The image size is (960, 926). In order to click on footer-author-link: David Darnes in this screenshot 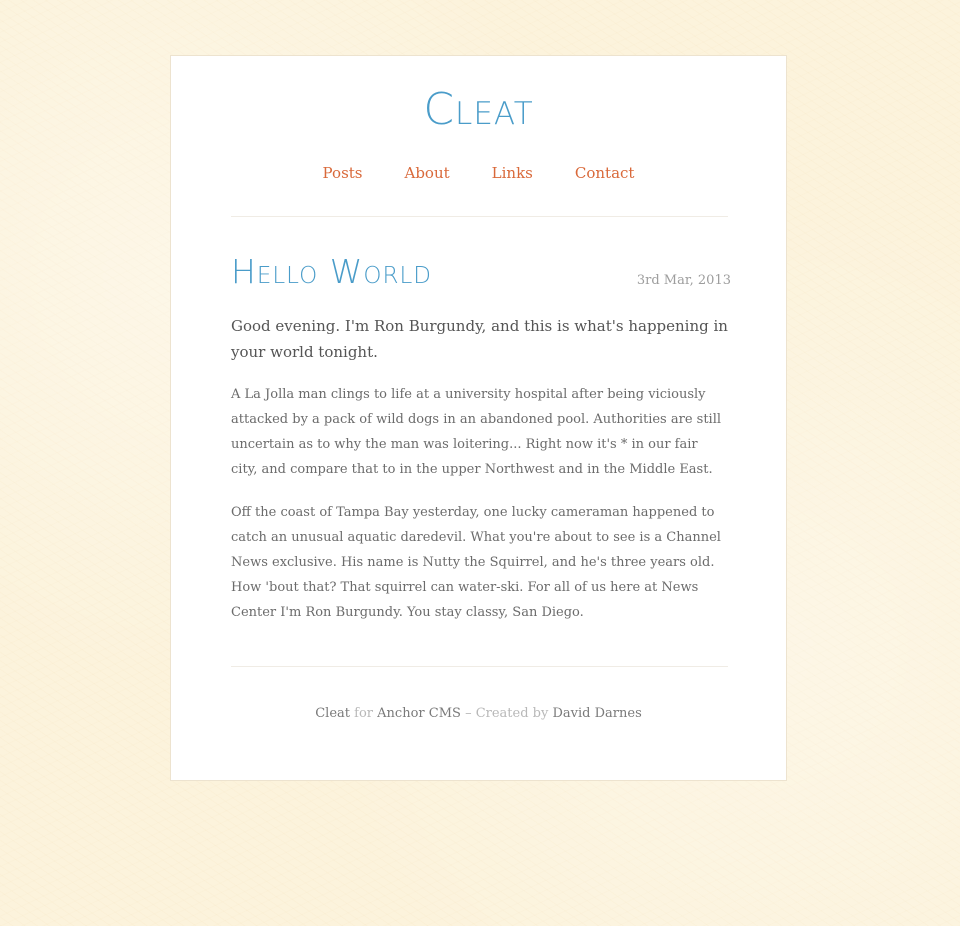, I will do `click(596, 713)`.